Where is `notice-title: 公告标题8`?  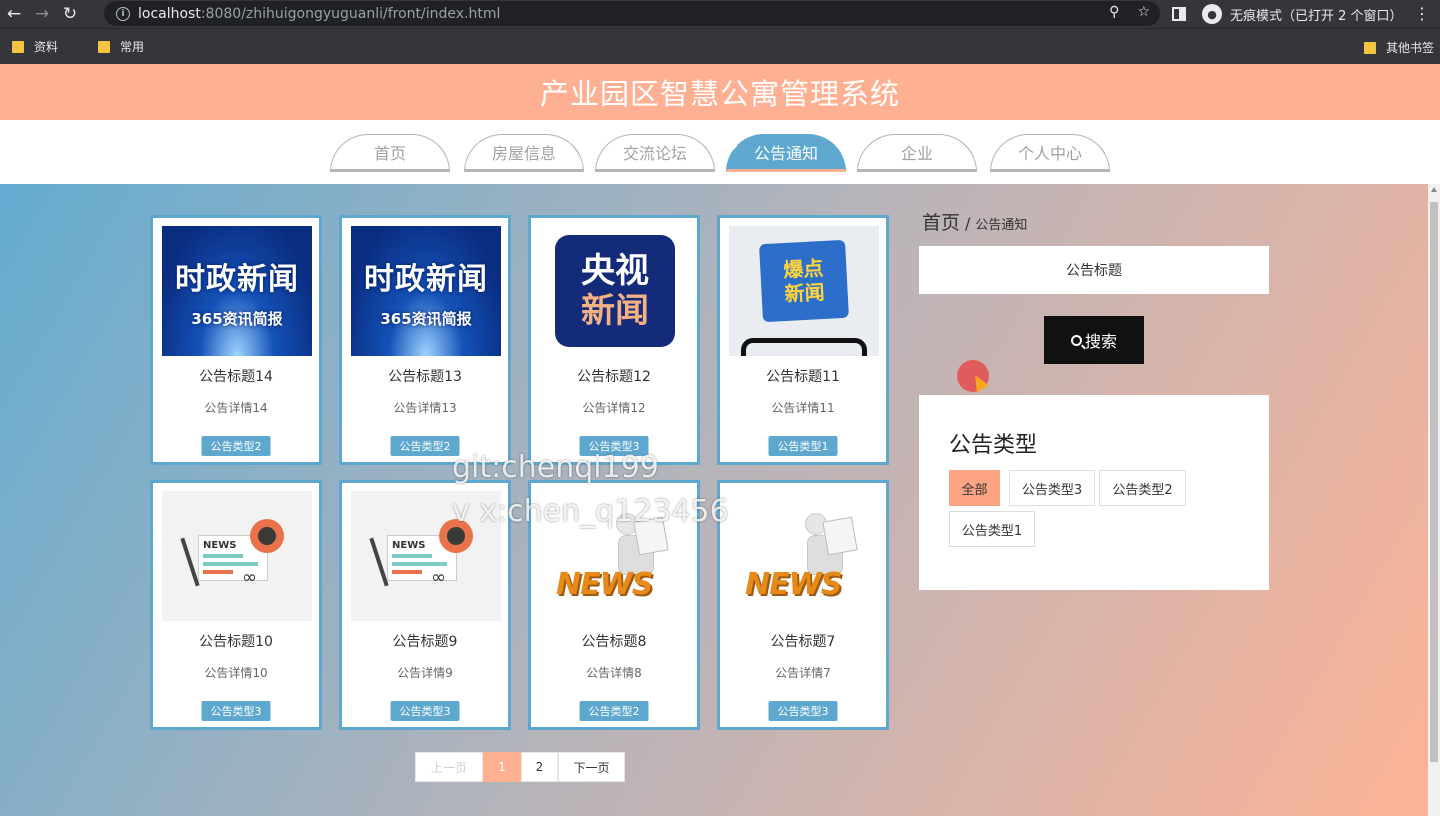
notice-title: 公告标题8 is located at coordinates (614, 641).